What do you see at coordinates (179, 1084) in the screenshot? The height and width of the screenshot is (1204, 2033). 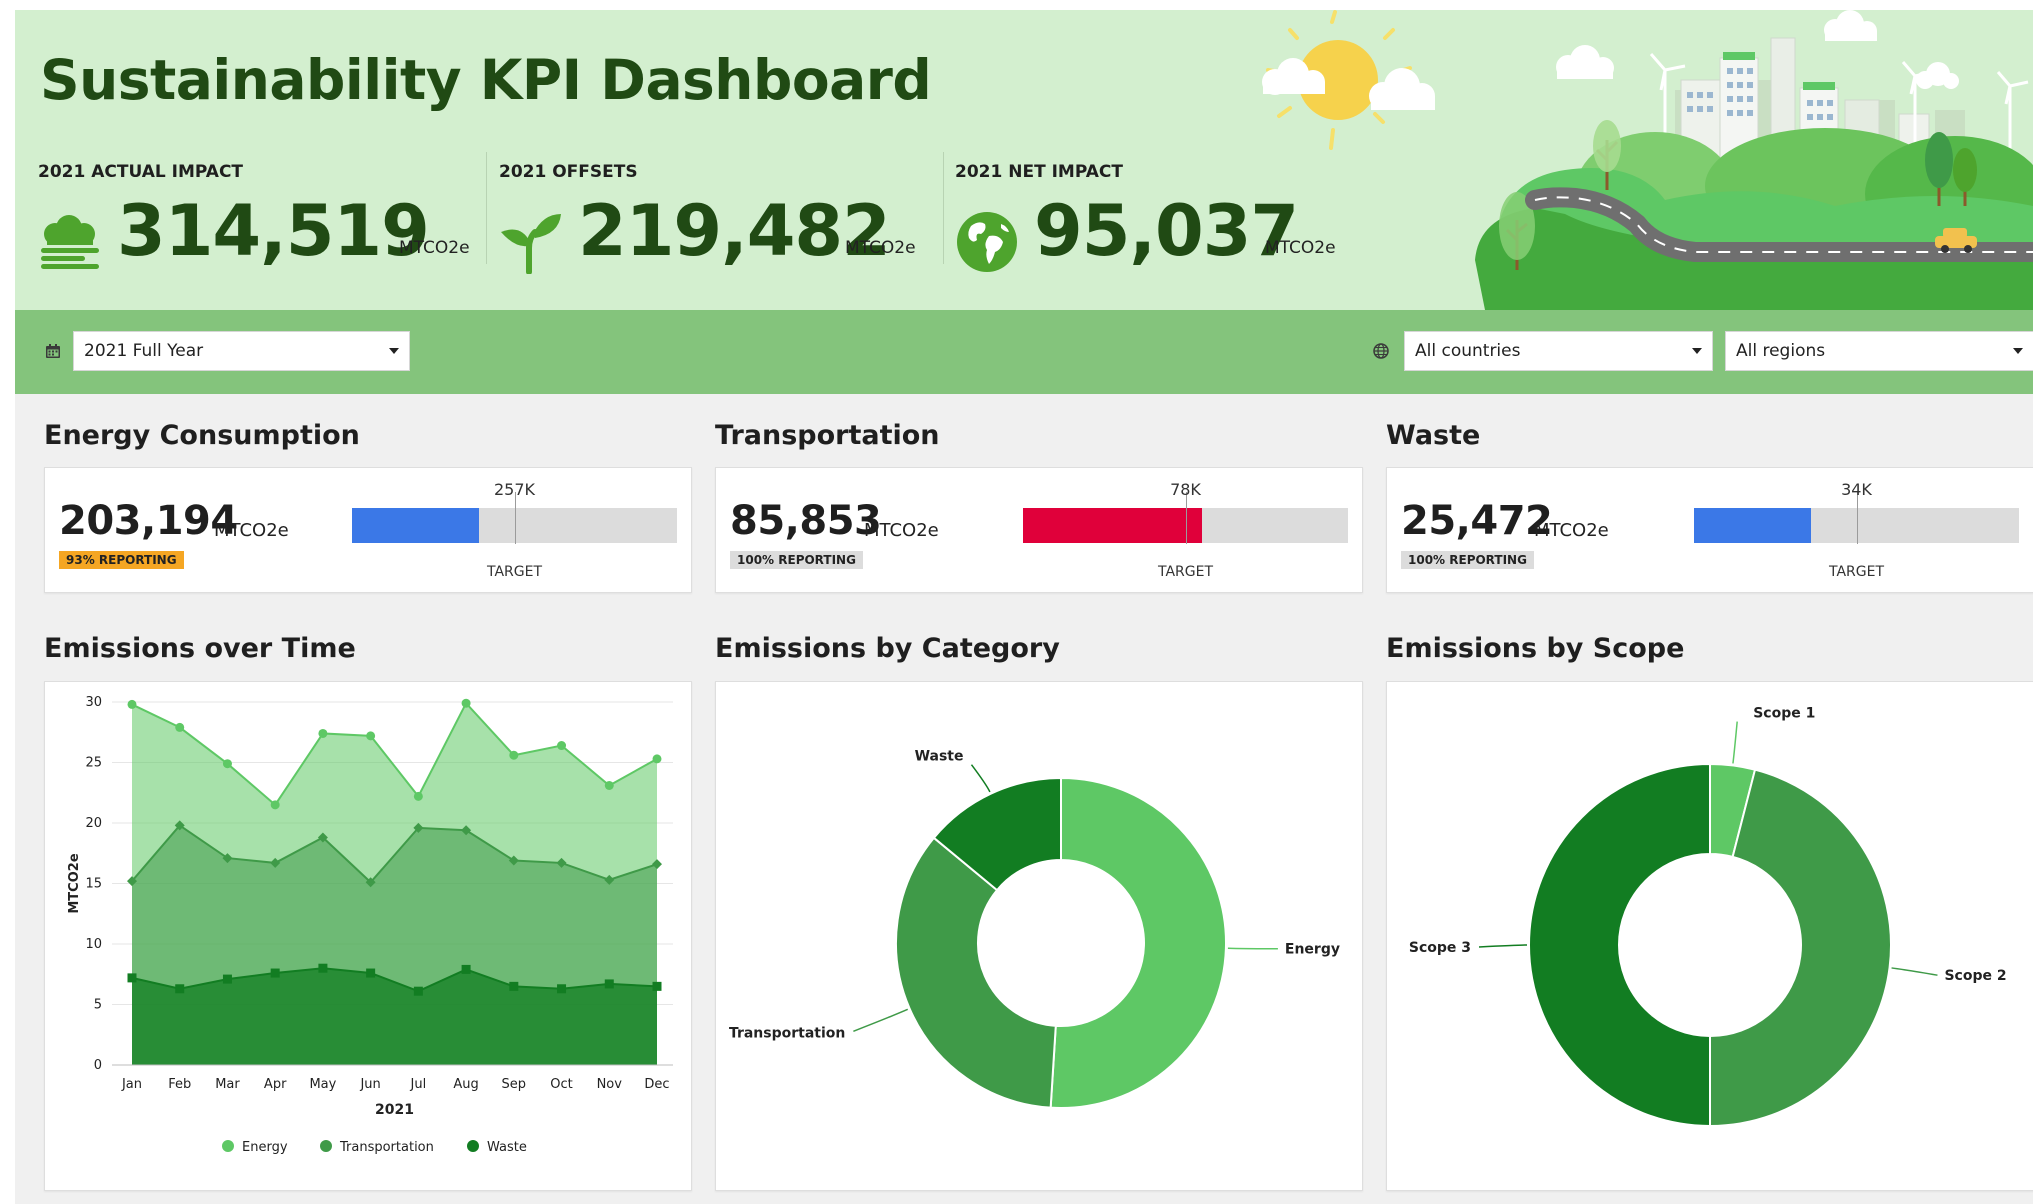 I see `x-tick-label: Feb` at bounding box center [179, 1084].